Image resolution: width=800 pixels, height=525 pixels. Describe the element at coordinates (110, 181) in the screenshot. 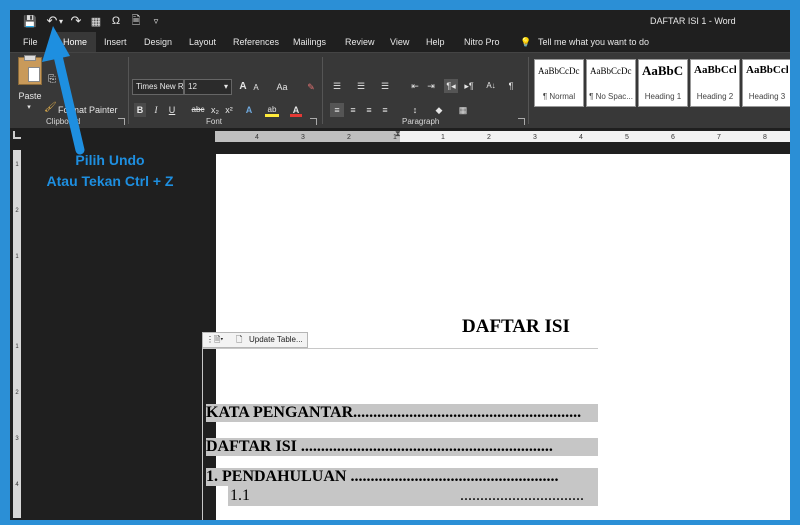

I see `annotation-line-2: Atau Tekan Ctrl + Z` at that location.